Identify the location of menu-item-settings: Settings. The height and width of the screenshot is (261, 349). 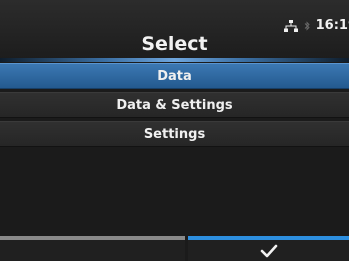
(174, 134).